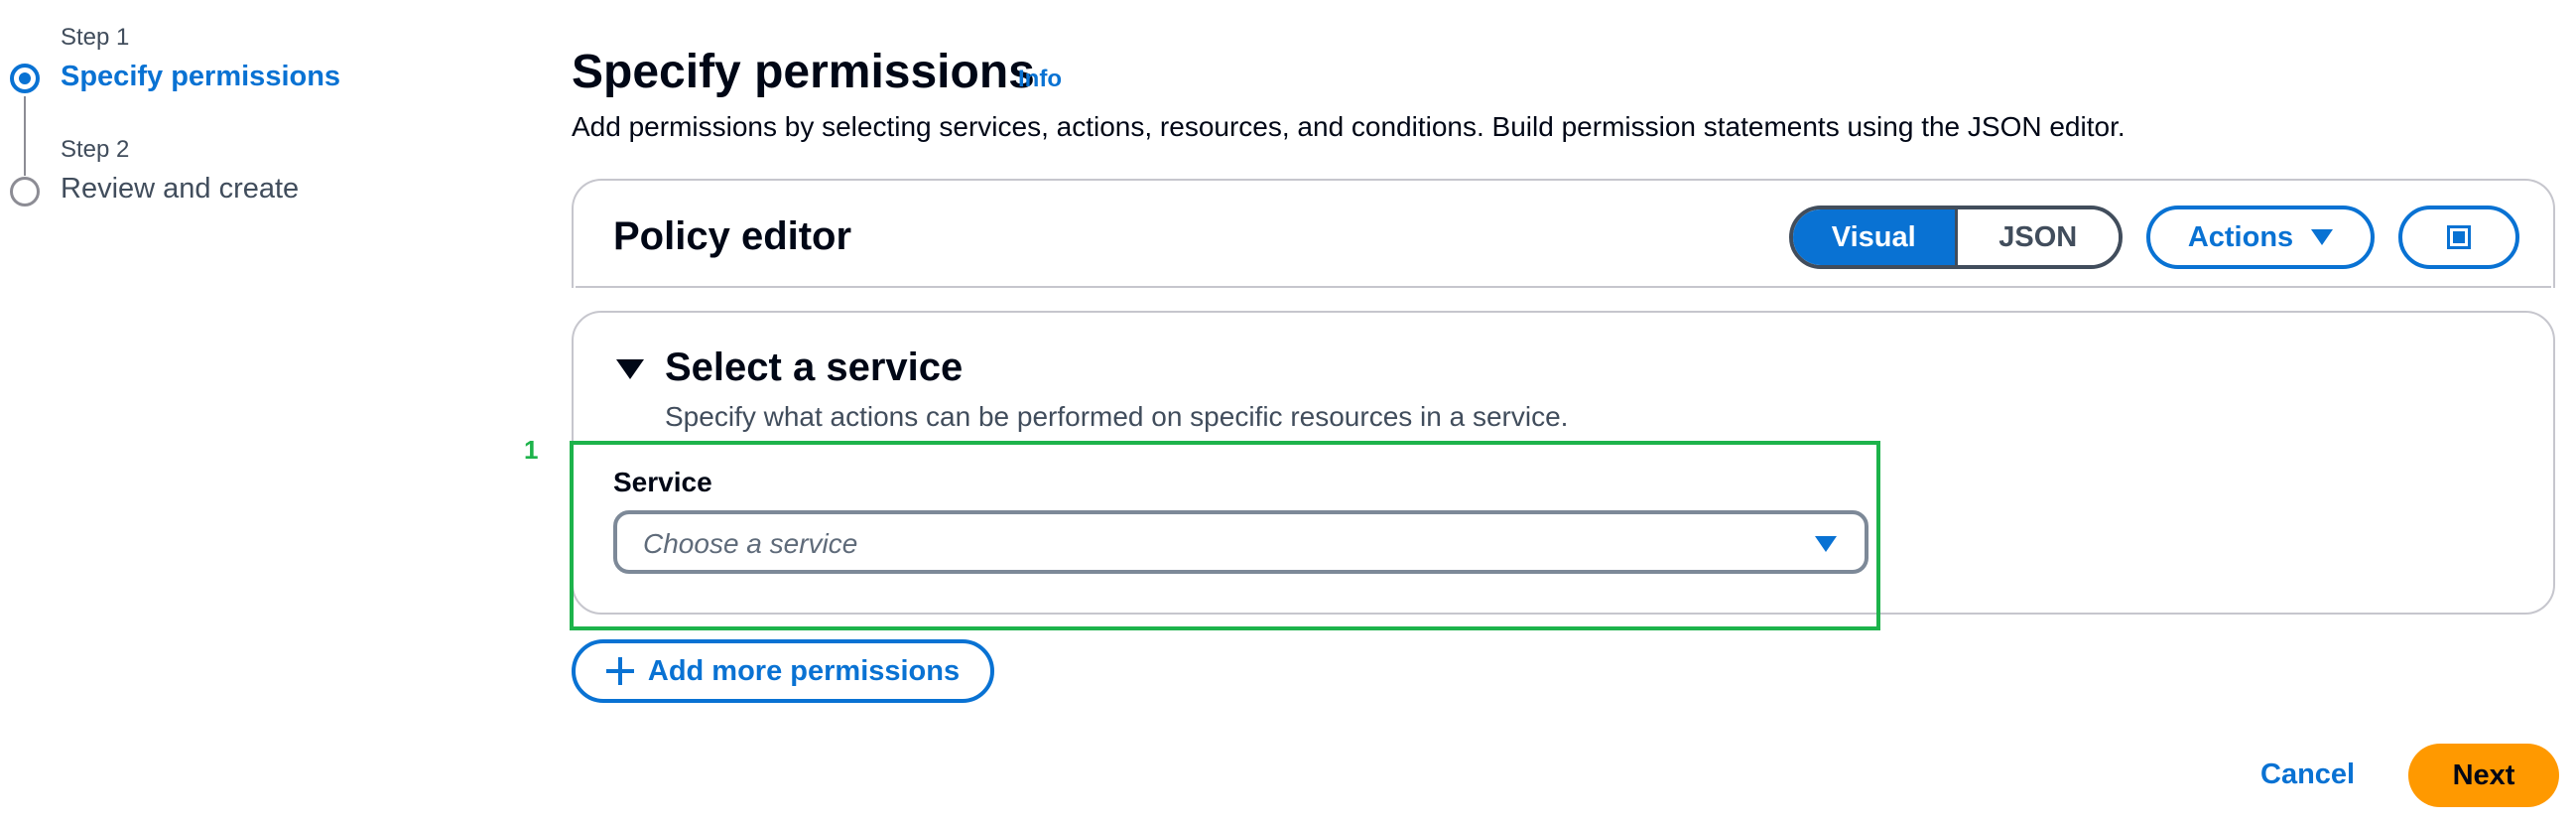 This screenshot has height=826, width=2576. What do you see at coordinates (201, 77) in the screenshot?
I see `step-1-link: Specify permissions` at bounding box center [201, 77].